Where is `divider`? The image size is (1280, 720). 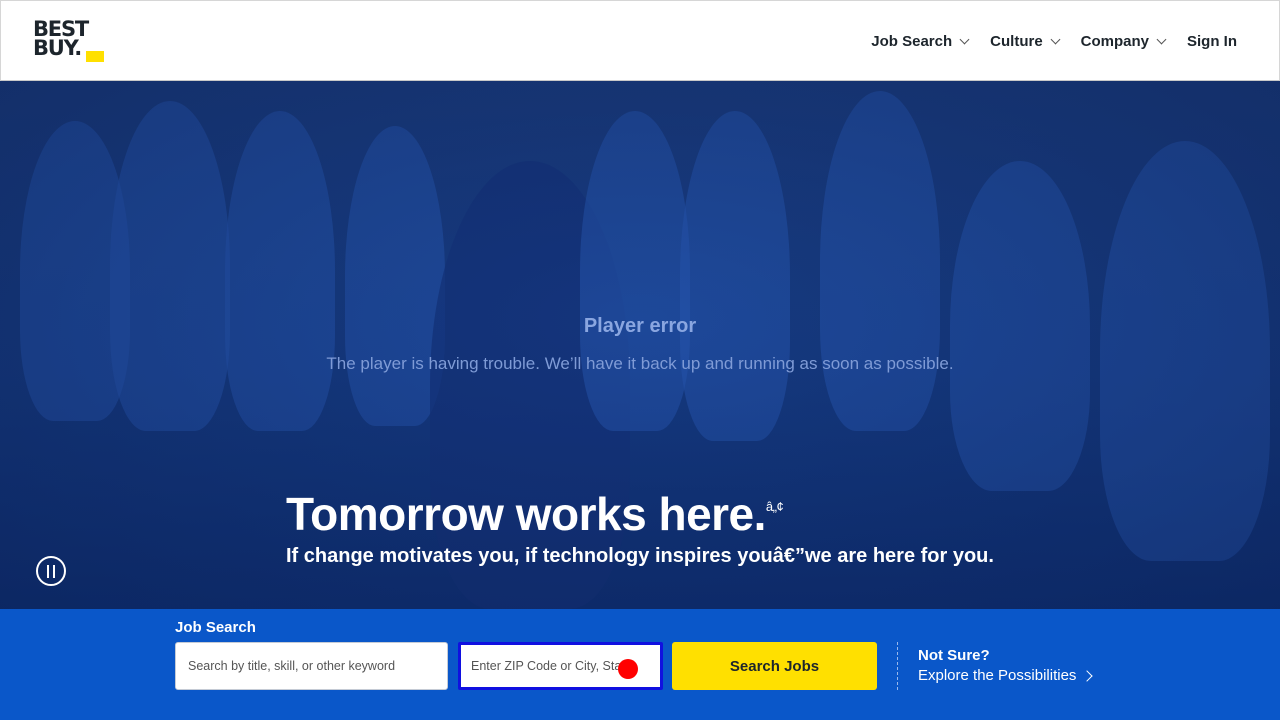 divider is located at coordinates (897, 666).